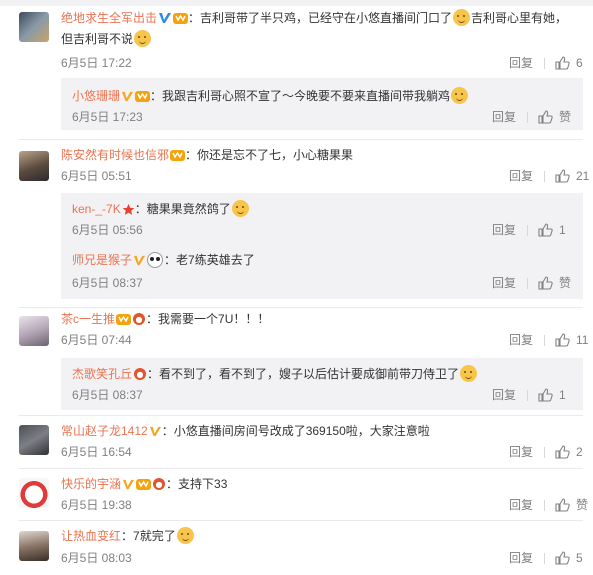 Image resolution: width=593 pixels, height=575 pixels. I want to click on sub-comment-username: 小悠珊珊, so click(96, 96).